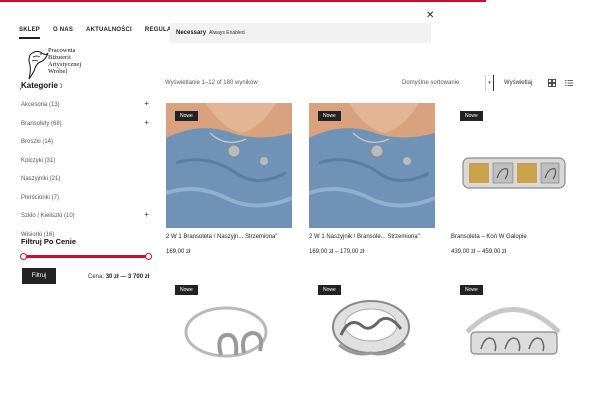 This screenshot has height=402, width=600. What do you see at coordinates (38, 161) in the screenshot?
I see `category-label: Kolczyki (31)` at bounding box center [38, 161].